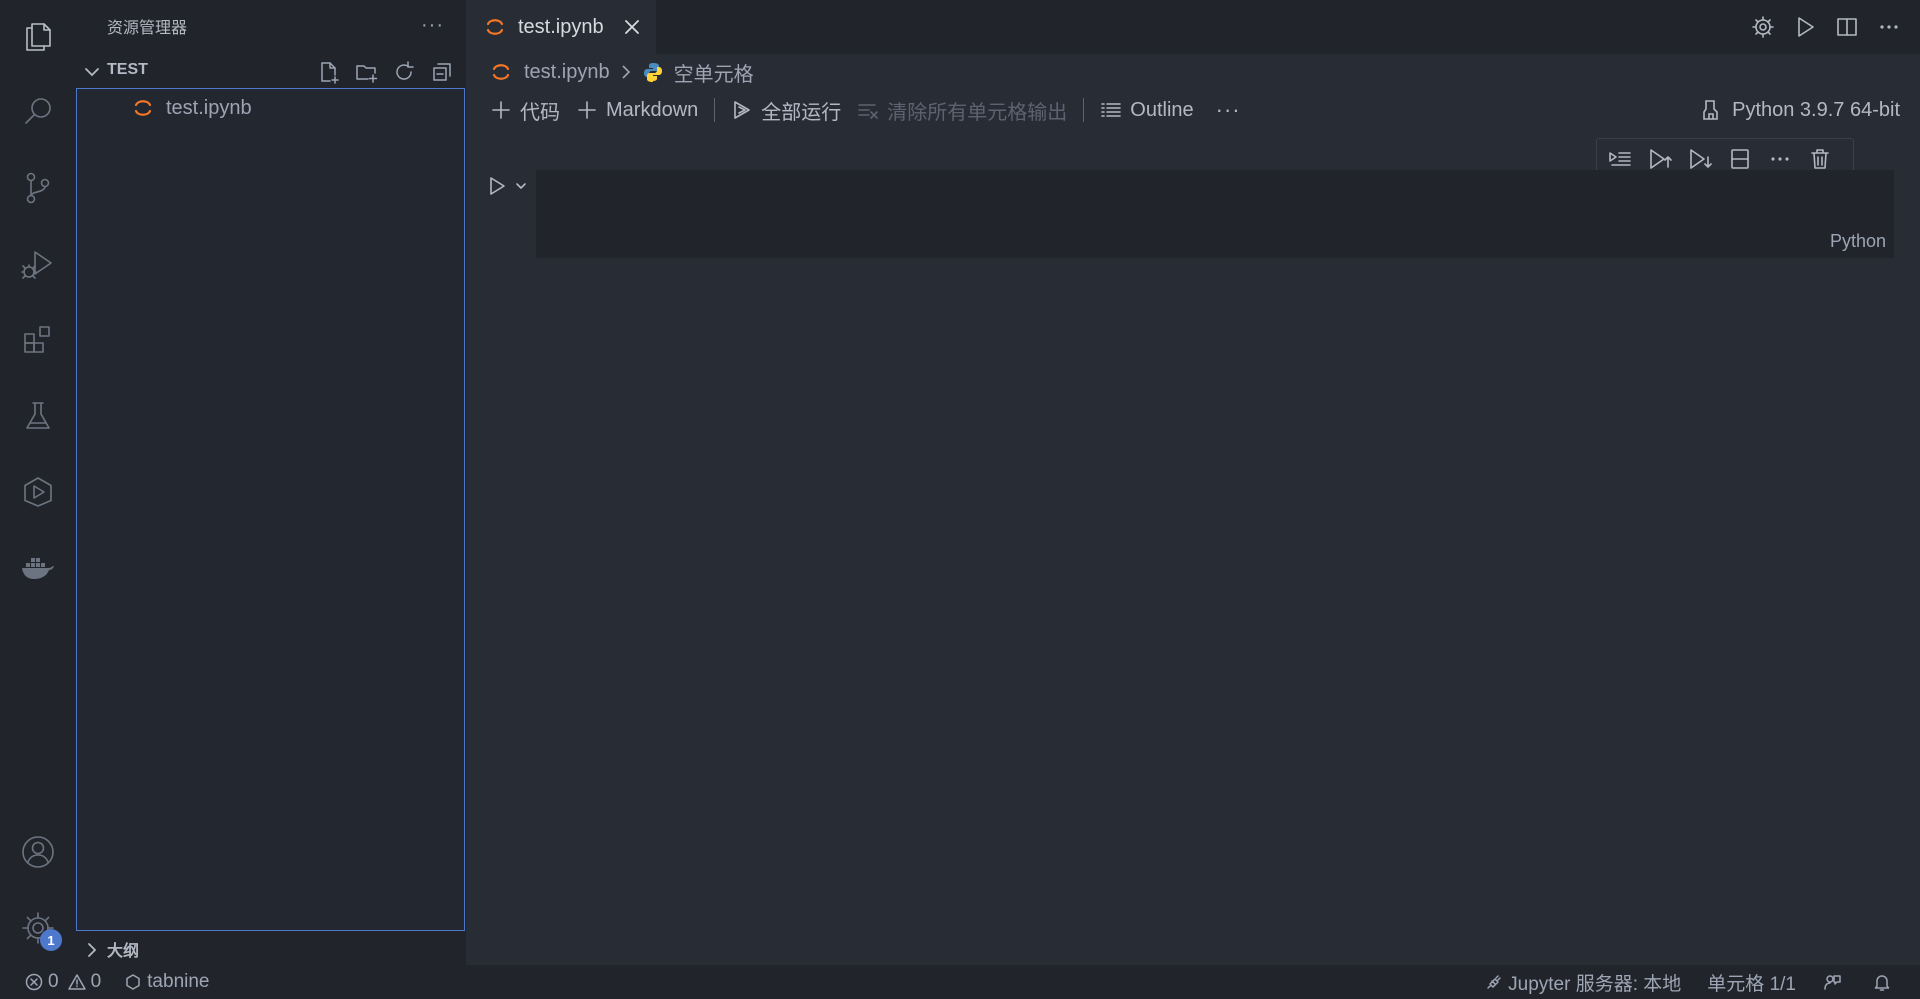  I want to click on tabnine-icon, so click(133, 982).